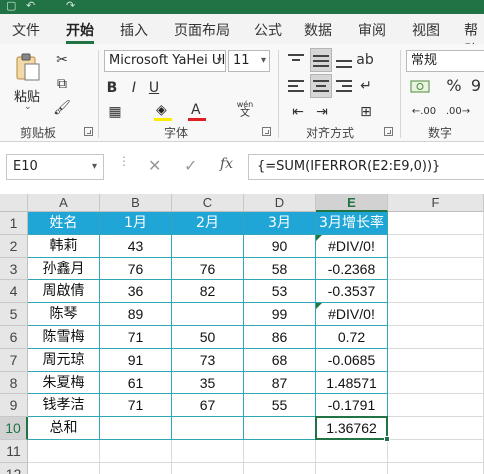 The height and width of the screenshot is (474, 484). What do you see at coordinates (318, 31) in the screenshot?
I see `tab-data: 数据` at bounding box center [318, 31].